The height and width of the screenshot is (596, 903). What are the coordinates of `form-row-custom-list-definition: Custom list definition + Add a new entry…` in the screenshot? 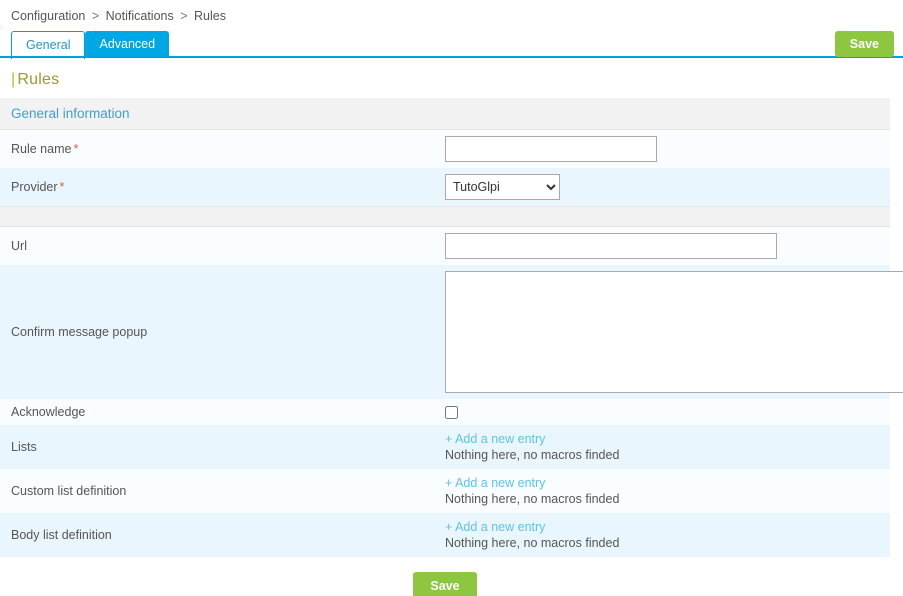 It's located at (445, 491).